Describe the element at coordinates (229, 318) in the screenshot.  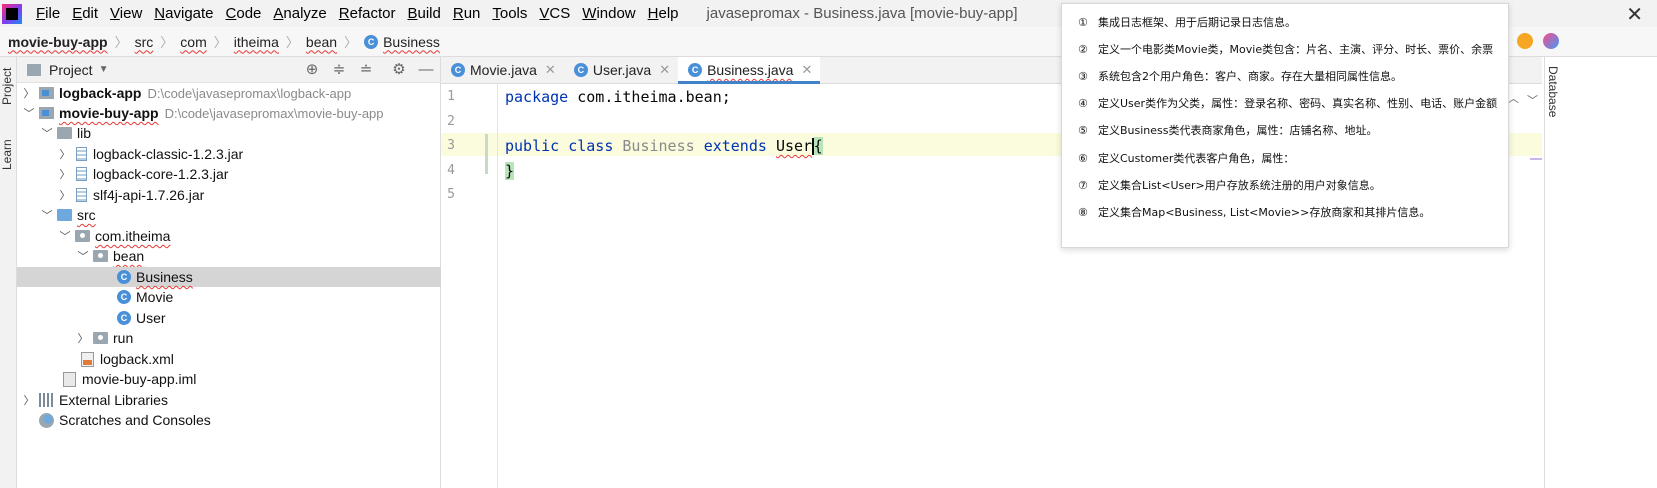
I see `tree-item-user: C User` at that location.